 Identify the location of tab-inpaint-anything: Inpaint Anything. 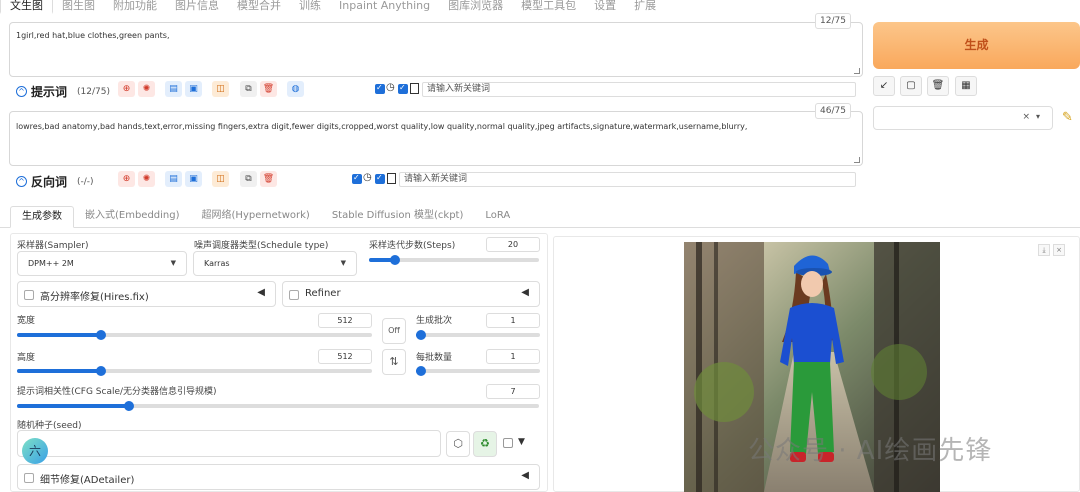
(384, 7).